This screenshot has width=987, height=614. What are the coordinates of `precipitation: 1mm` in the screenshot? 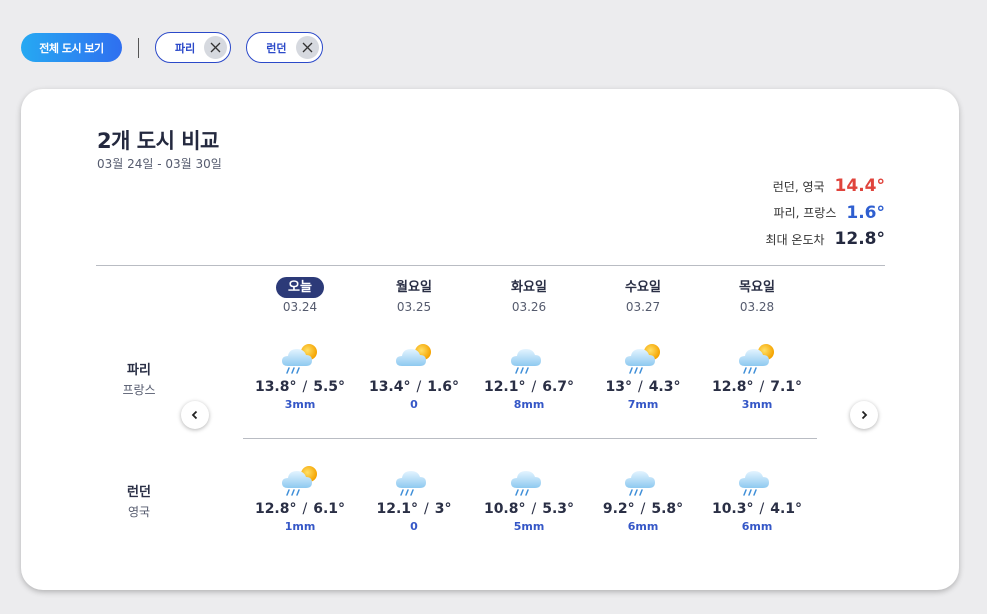 It's located at (300, 526).